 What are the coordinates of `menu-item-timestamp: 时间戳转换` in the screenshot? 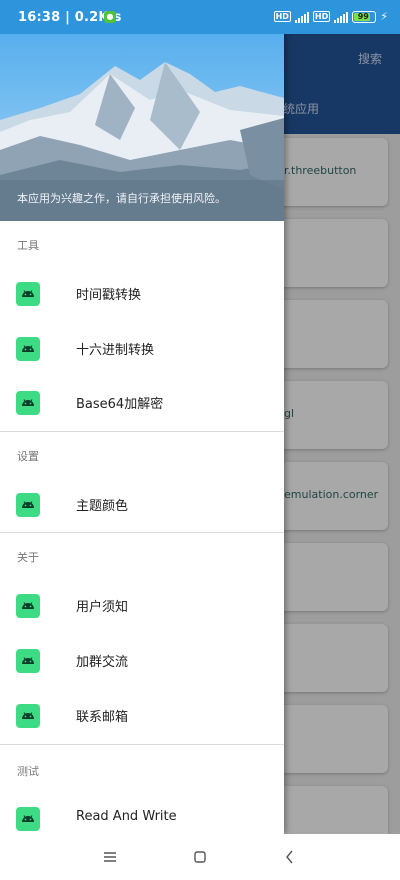 It's located at (142, 294).